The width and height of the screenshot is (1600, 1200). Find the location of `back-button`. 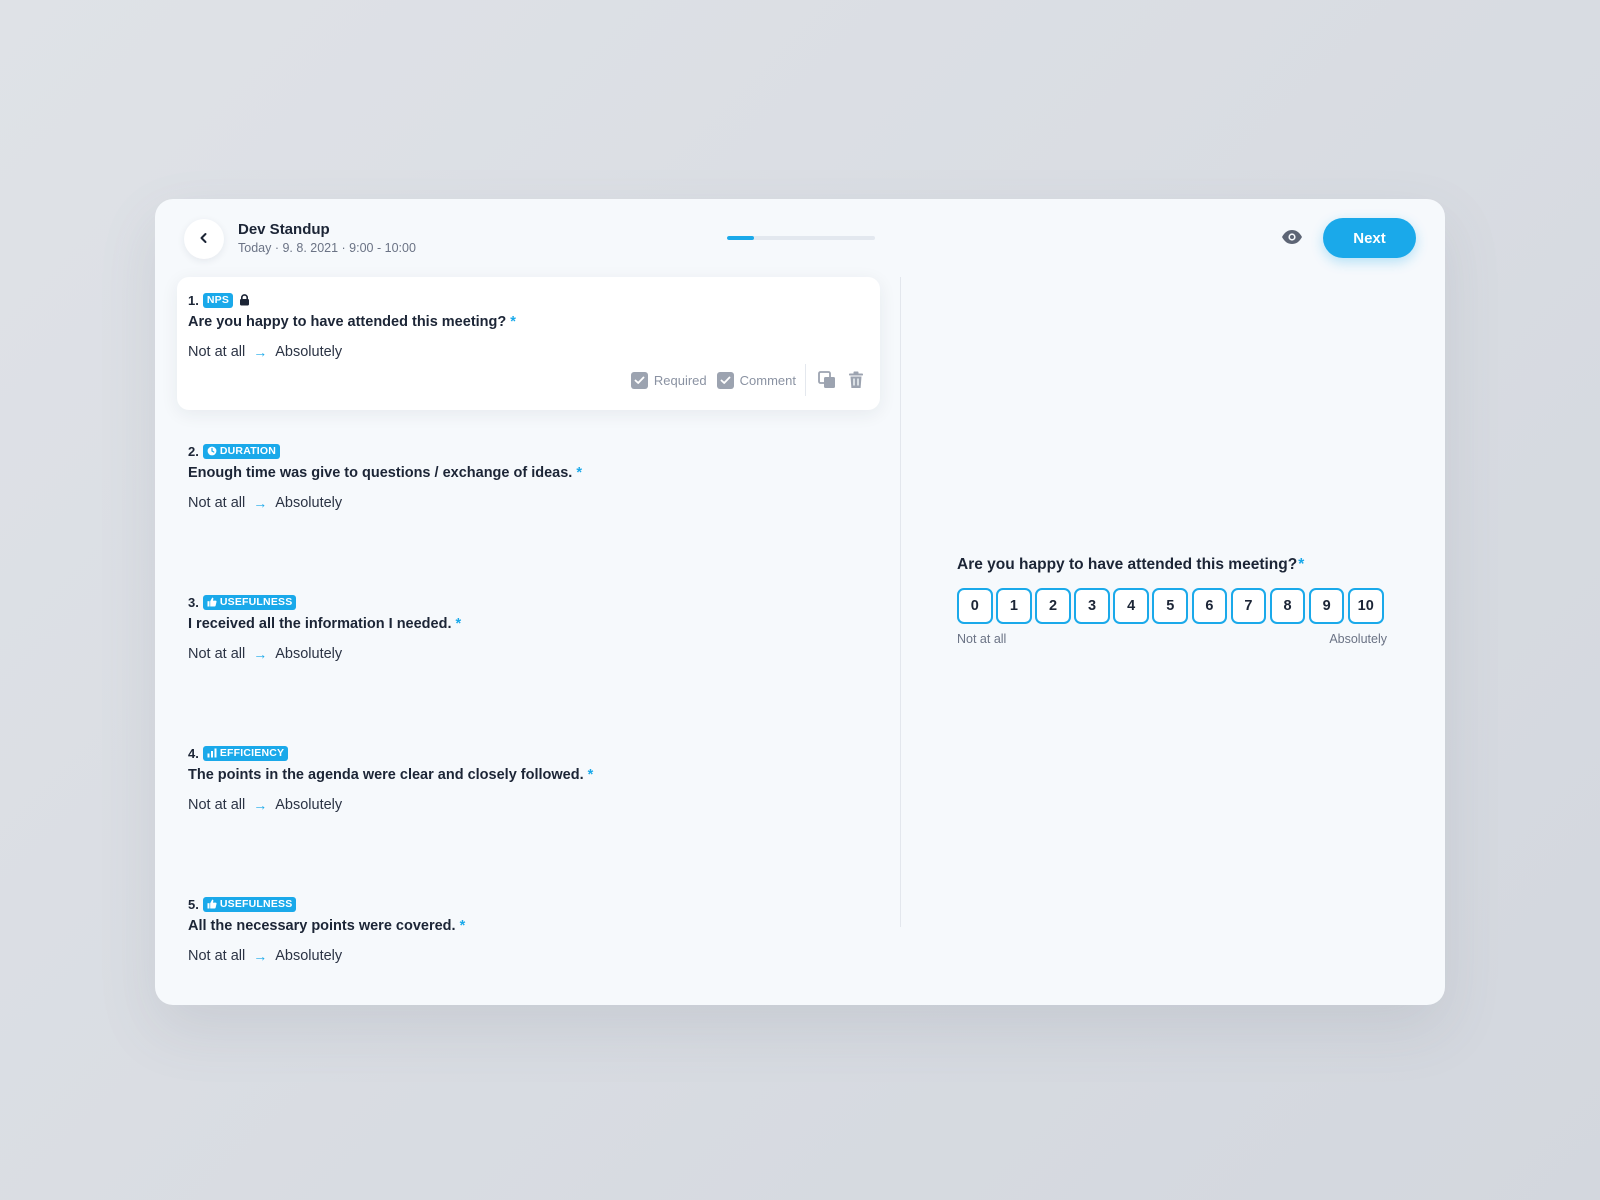

back-button is located at coordinates (204, 239).